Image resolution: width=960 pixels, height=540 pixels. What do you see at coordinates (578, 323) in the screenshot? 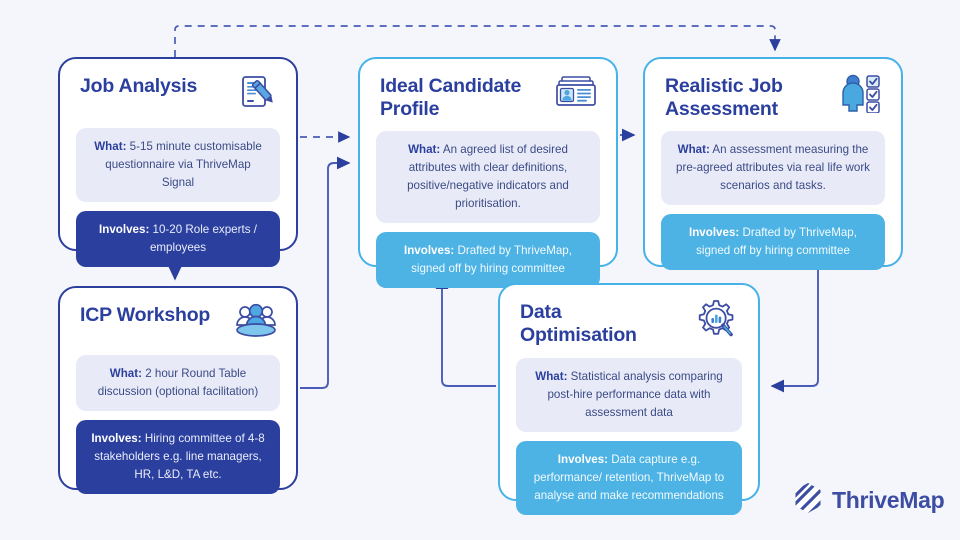
I see `card-title: Data Optimisation` at bounding box center [578, 323].